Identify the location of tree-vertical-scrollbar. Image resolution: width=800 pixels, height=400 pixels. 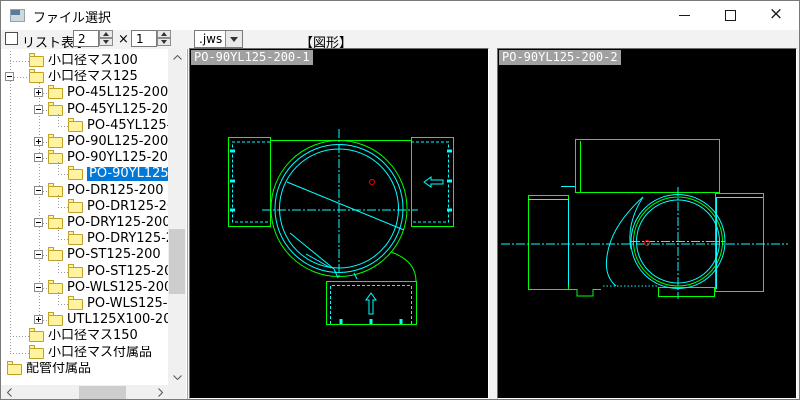
(177, 217).